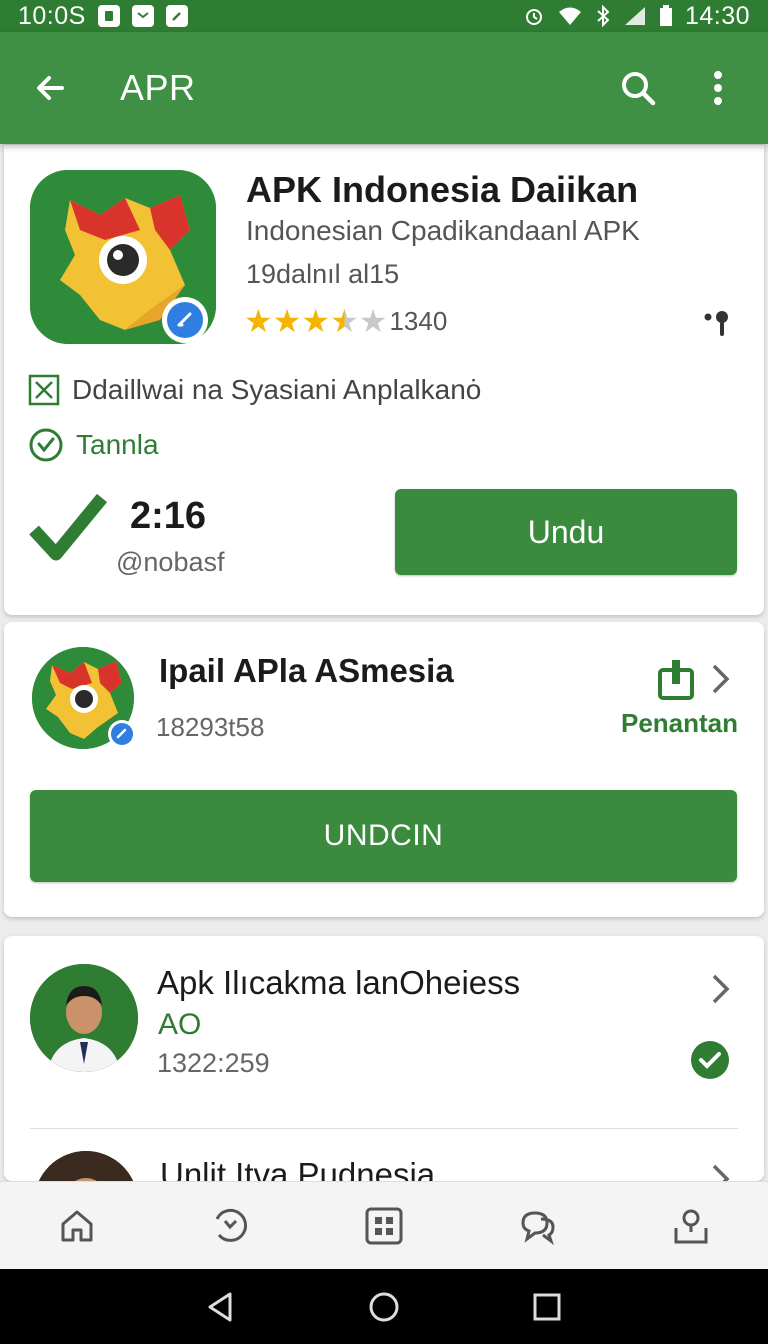 The image size is (768, 1344). Describe the element at coordinates (603, 16) in the screenshot. I see `bluetooth-icon` at that location.